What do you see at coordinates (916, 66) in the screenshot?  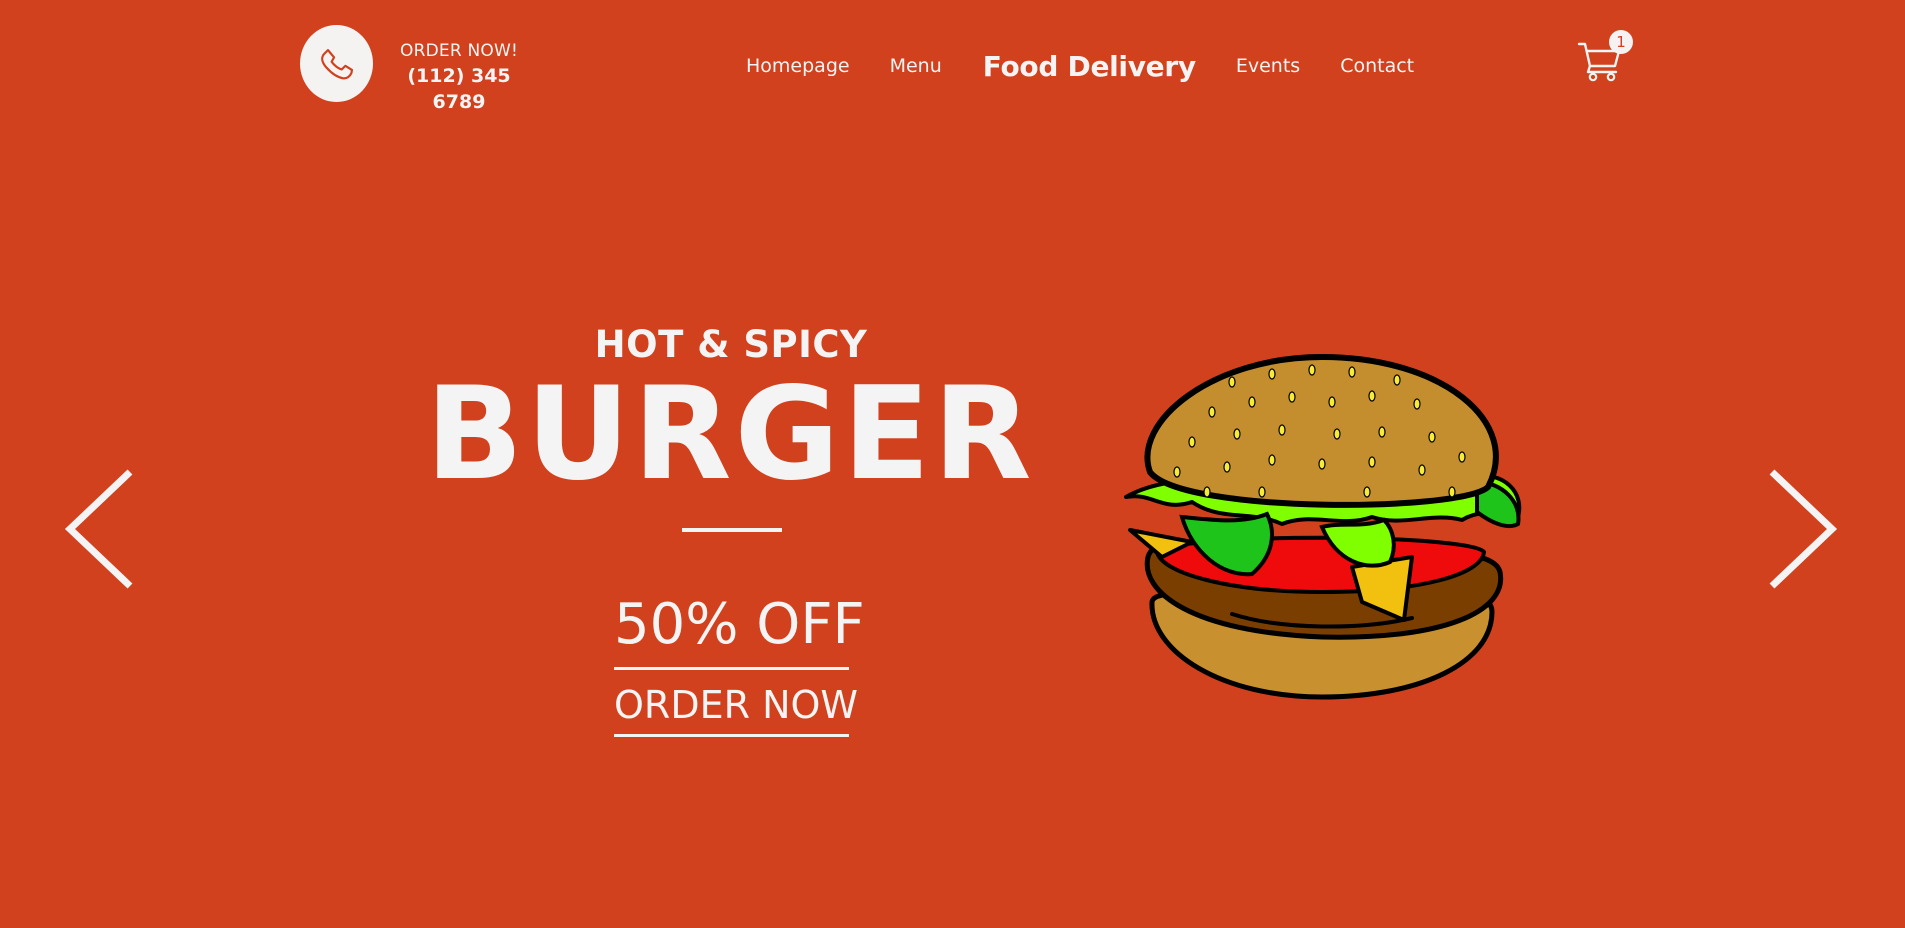 I see `nav-menu: Menu` at bounding box center [916, 66].